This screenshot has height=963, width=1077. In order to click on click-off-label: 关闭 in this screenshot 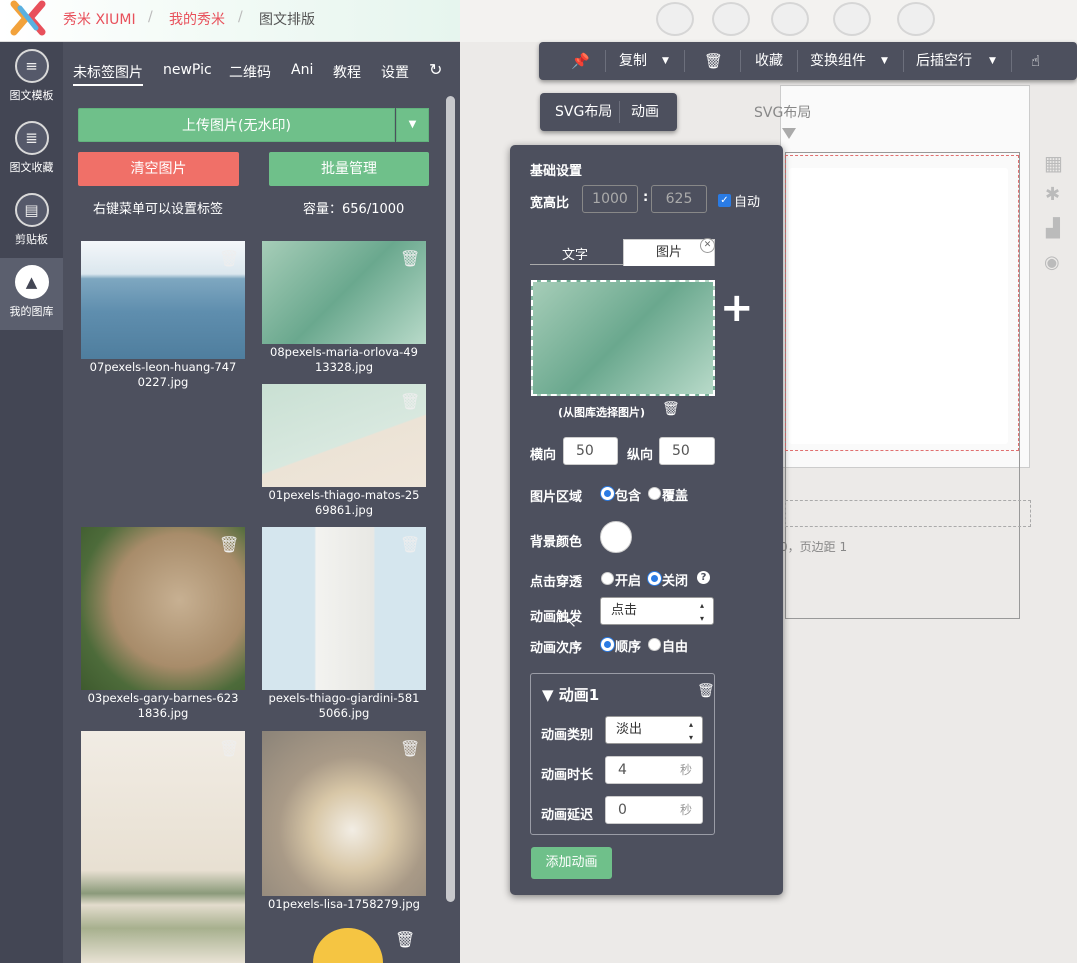, I will do `click(675, 581)`.